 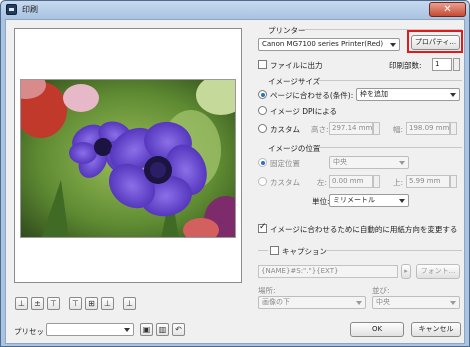 I want to click on align-bottom-left-icon: ⊥, so click(x=21, y=303).